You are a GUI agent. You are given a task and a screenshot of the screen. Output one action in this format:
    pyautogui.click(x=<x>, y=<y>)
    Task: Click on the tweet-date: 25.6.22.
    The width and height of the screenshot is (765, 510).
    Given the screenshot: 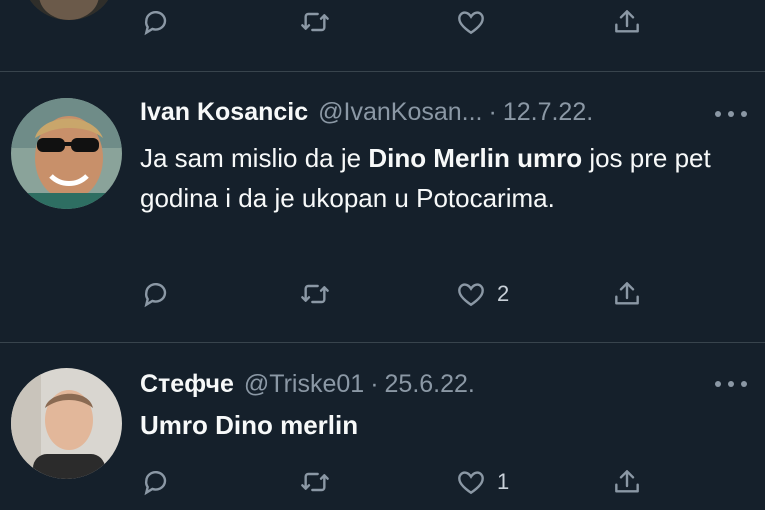 What is the action you would take?
    pyautogui.click(x=430, y=384)
    